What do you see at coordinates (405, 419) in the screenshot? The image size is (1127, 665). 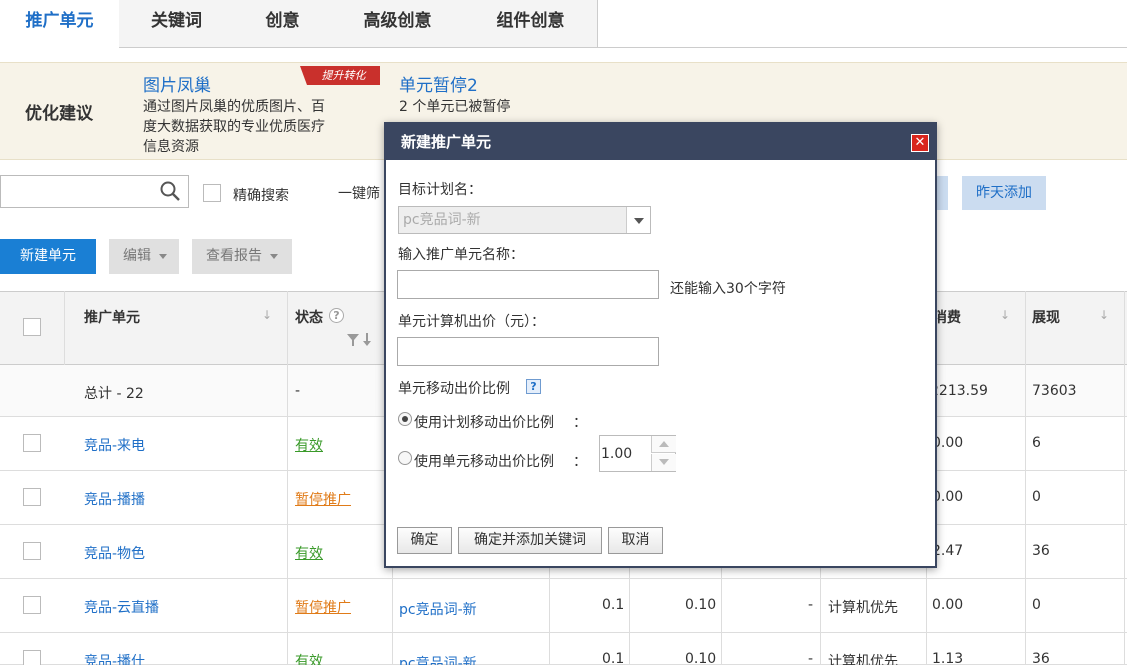 I see `use-plan-ratio-radio` at bounding box center [405, 419].